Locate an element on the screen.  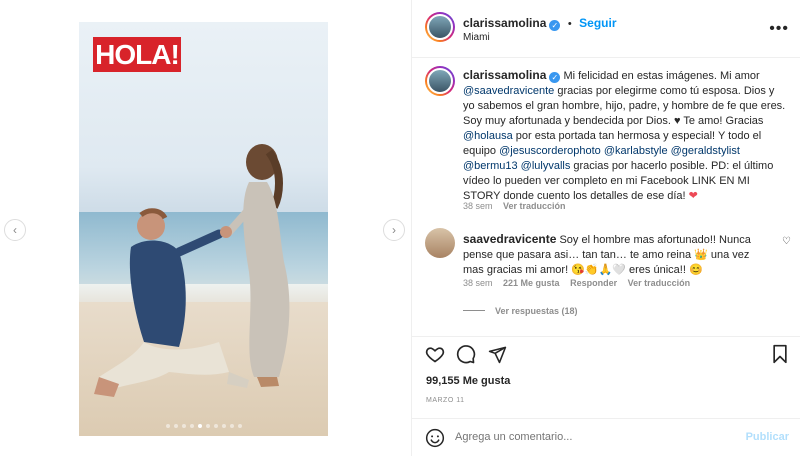
comment-likes: 221 Me gusta is located at coordinates (531, 283).